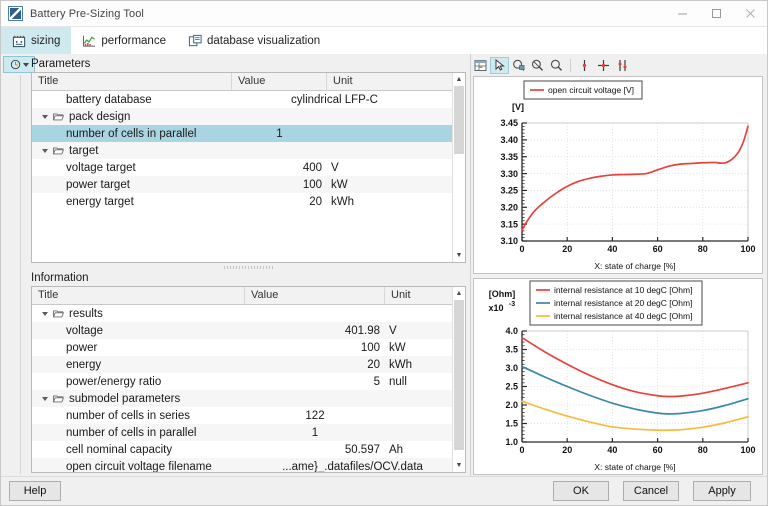 Image resolution: width=768 pixels, height=506 pixels. What do you see at coordinates (248, 116) in the screenshot?
I see `table-row: pack design` at bounding box center [248, 116].